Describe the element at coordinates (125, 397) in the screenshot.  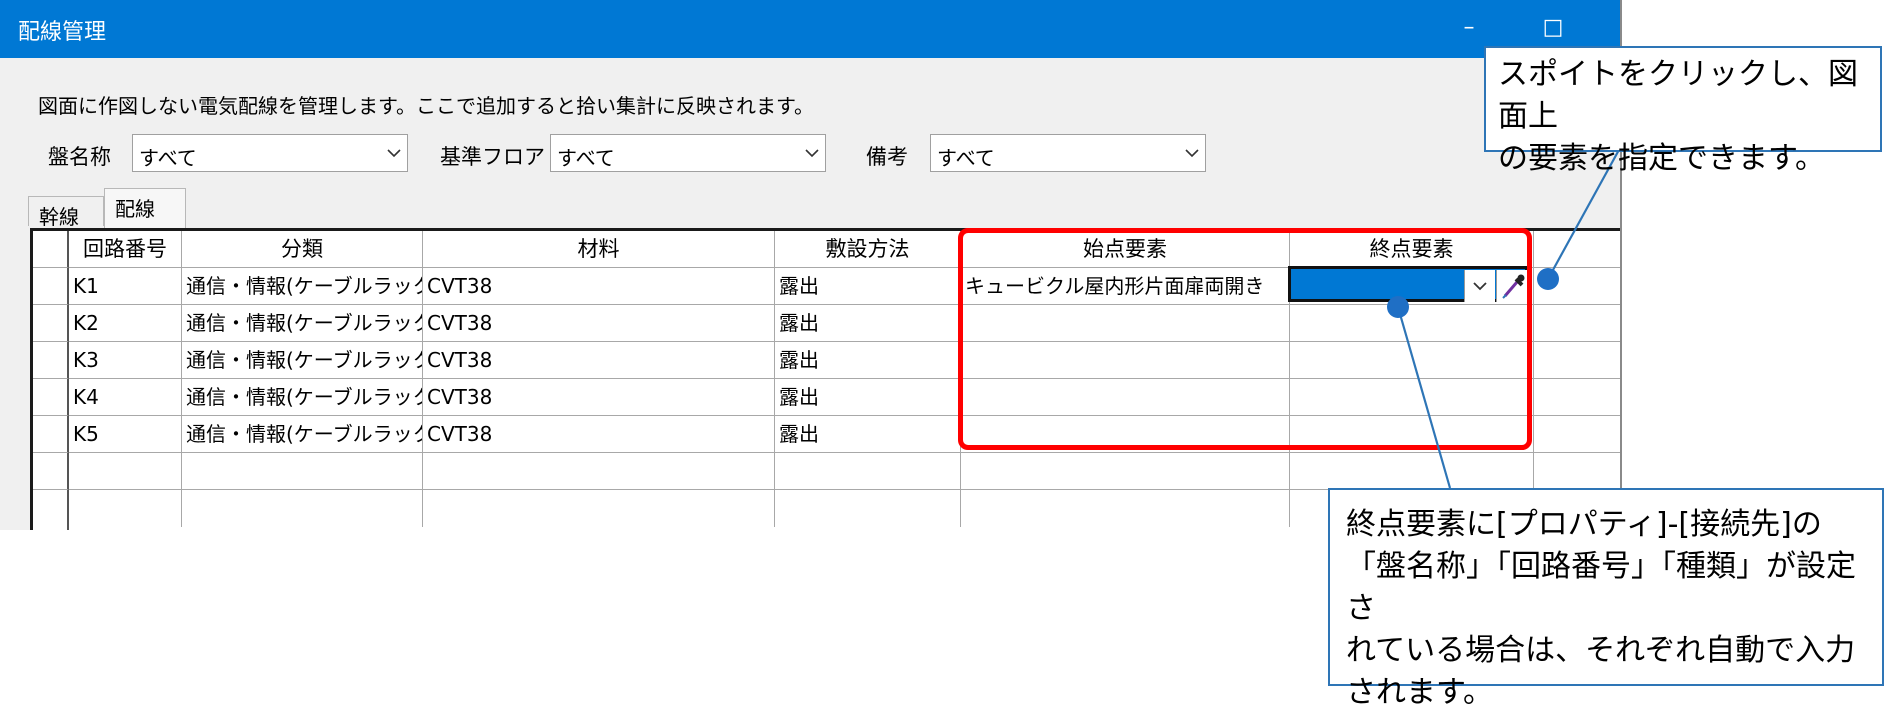
I see `cell-circuit-no: K4` at that location.